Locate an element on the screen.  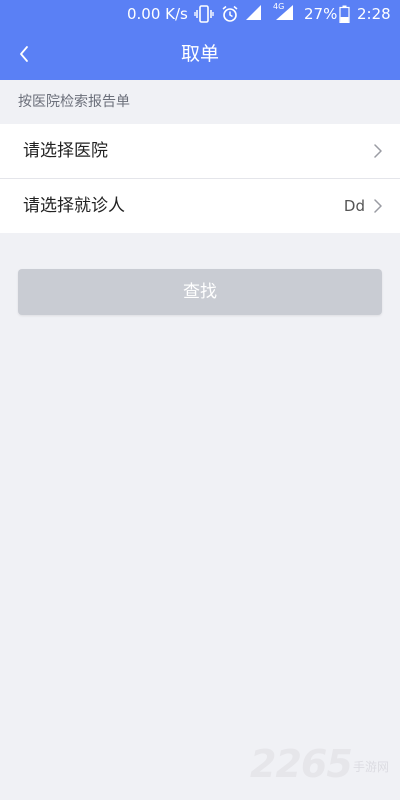
vibrate-icon is located at coordinates (204, 14).